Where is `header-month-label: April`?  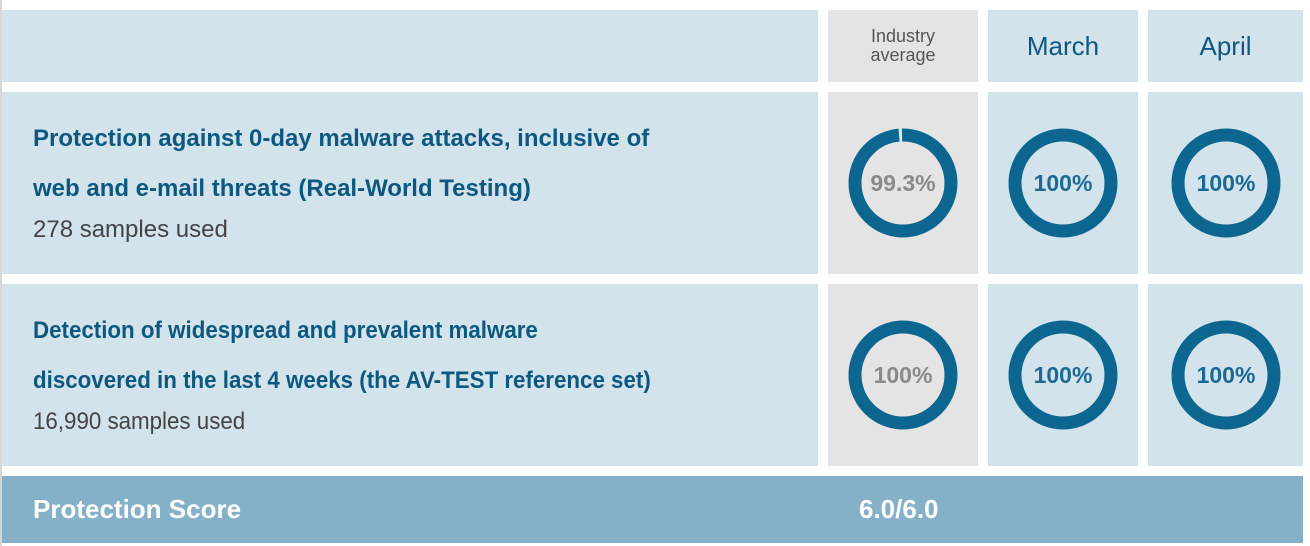 header-month-label: April is located at coordinates (1225, 45).